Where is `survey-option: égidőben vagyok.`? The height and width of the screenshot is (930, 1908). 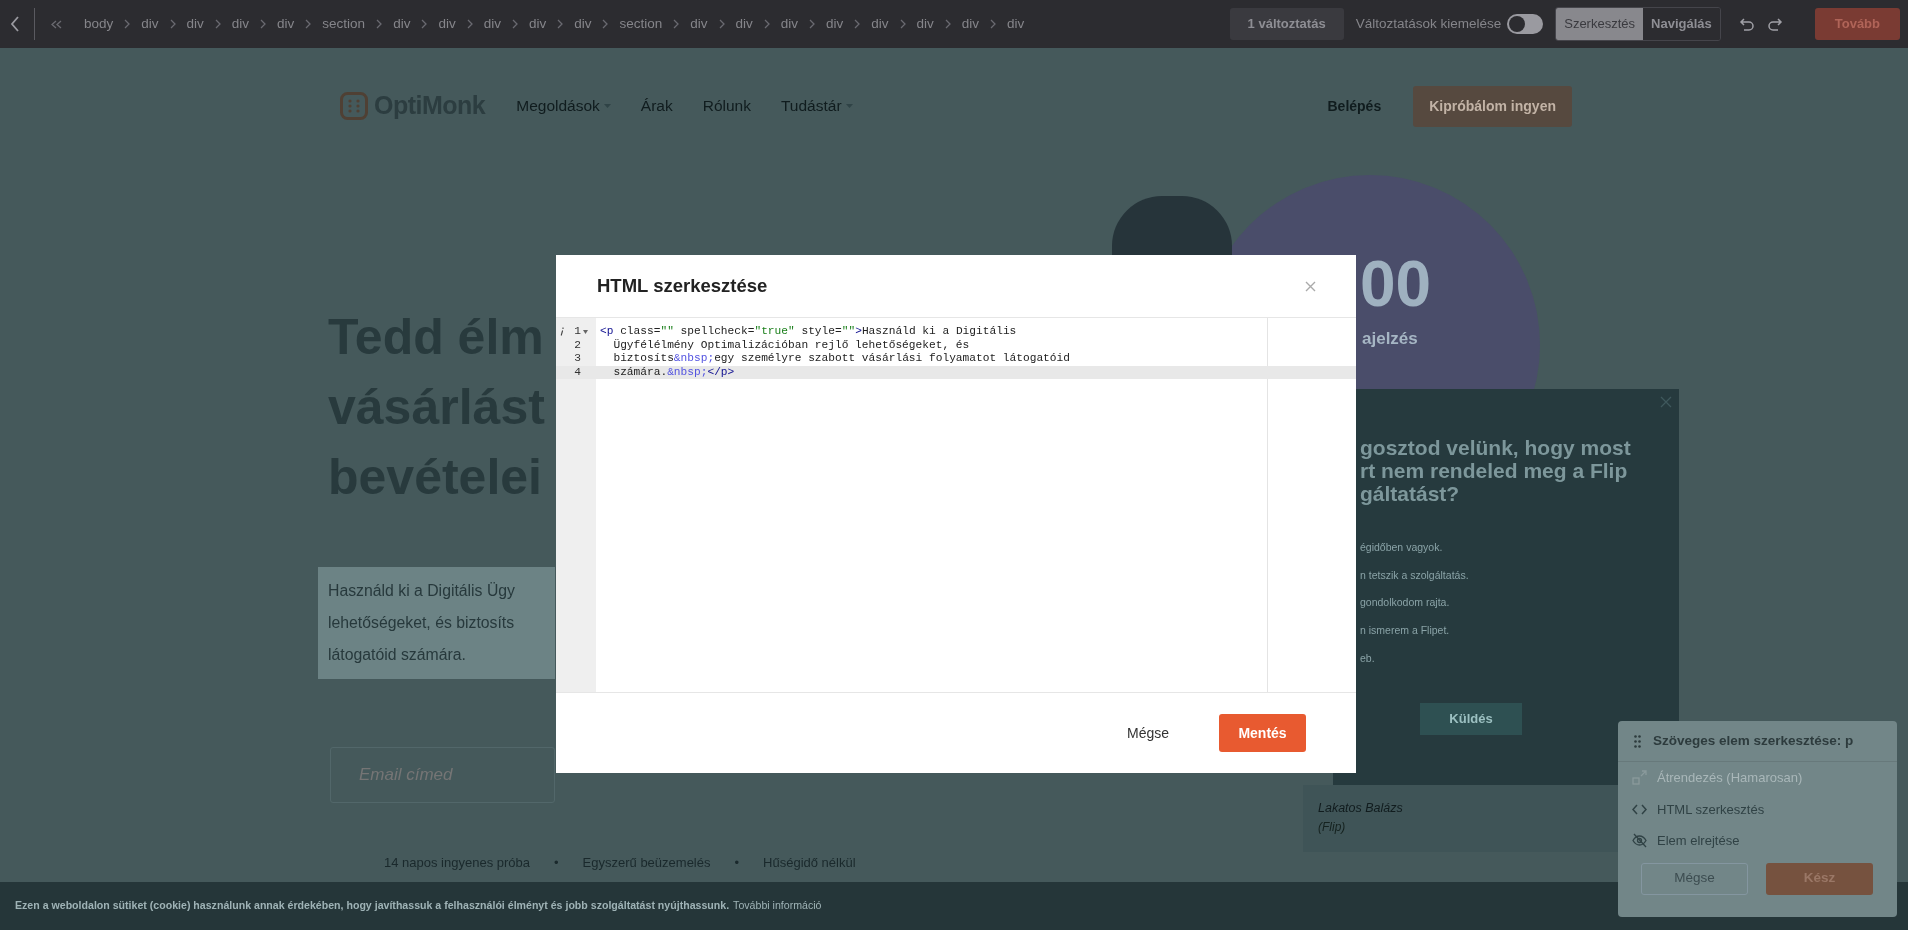 survey-option: égidőben vagyok. is located at coordinates (1414, 548).